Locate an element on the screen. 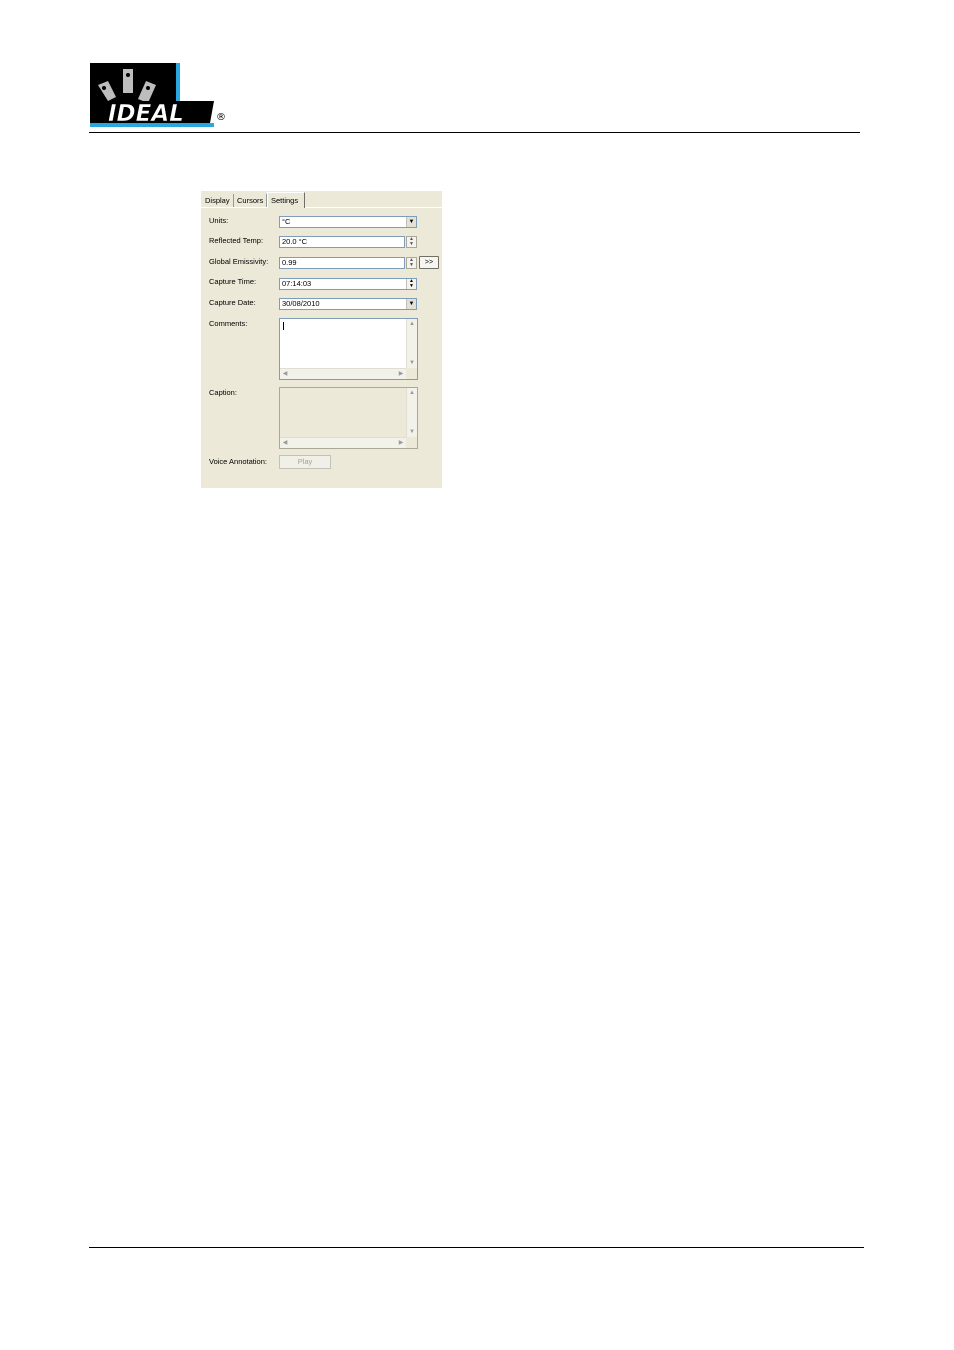 The image size is (954, 1350). capture-time-label: Capture Time: is located at coordinates (233, 281).